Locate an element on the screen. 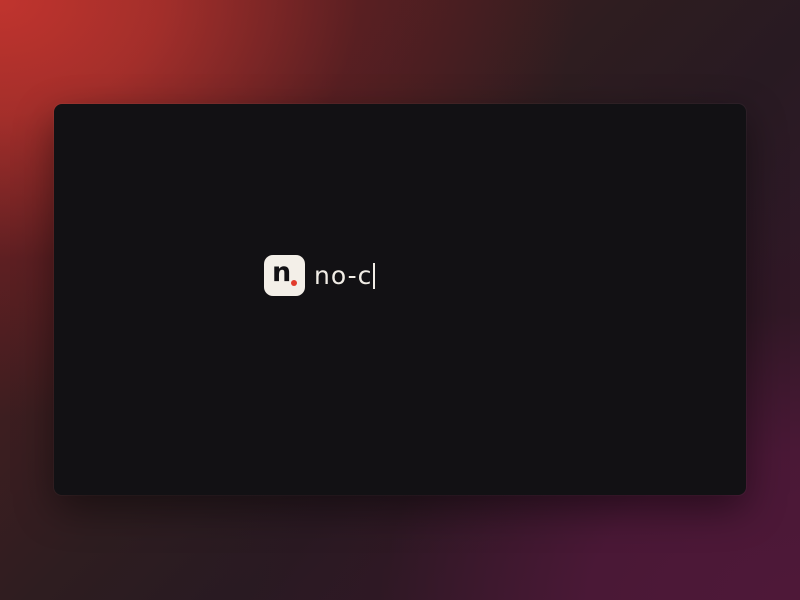 This screenshot has width=800, height=600. typed-title: no-c is located at coordinates (345, 275).